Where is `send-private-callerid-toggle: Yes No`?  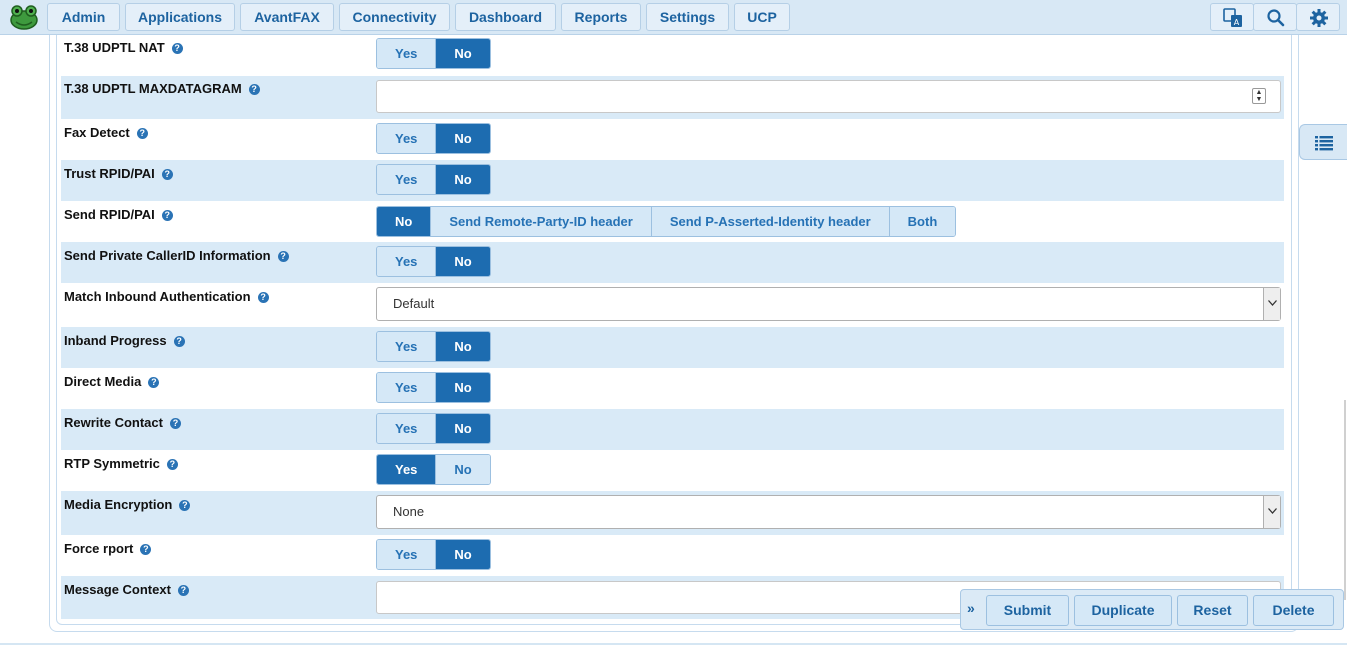
send-private-callerid-toggle: Yes No is located at coordinates (433, 261).